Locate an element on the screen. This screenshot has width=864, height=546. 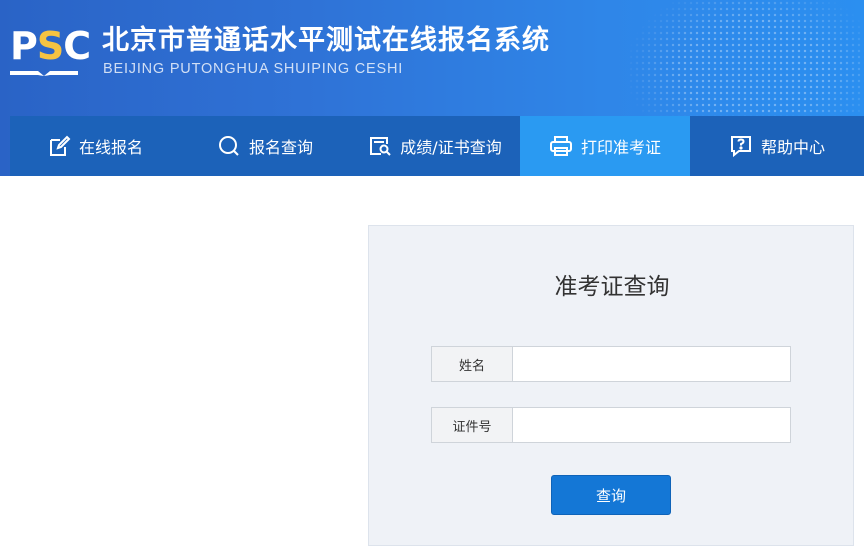
nav-label: 报名查询 is located at coordinates (280, 147).